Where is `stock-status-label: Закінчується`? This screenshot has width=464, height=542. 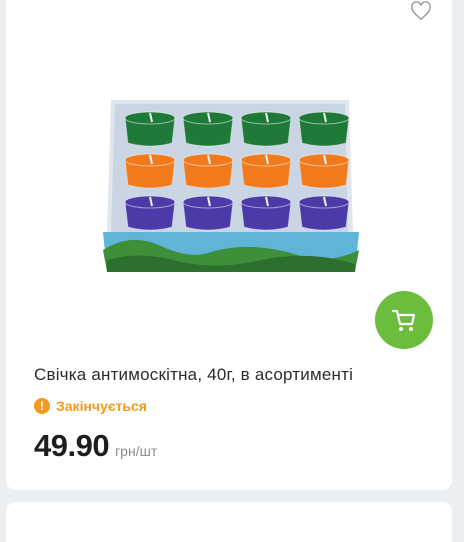 stock-status-label: Закінчується is located at coordinates (101, 406).